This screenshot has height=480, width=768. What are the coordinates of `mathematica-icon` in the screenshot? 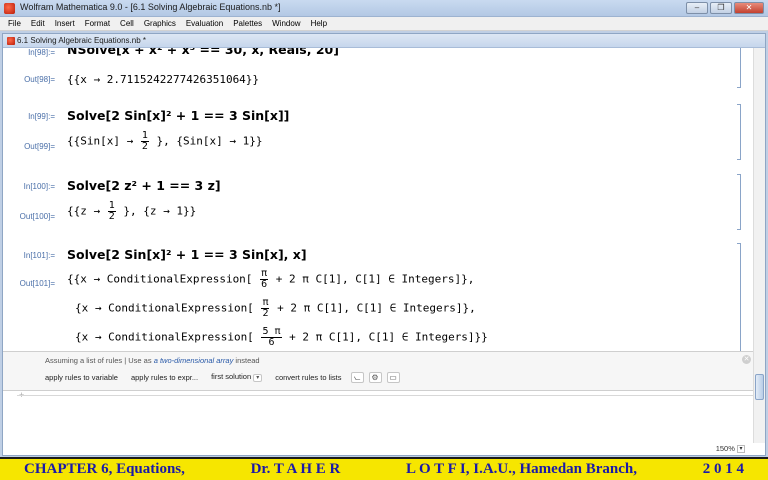 It's located at (9, 8).